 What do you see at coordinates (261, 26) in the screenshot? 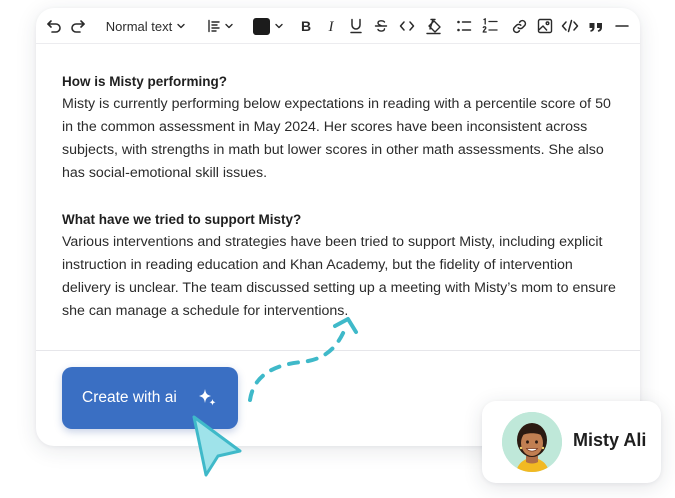
I see `text-color-swatch` at bounding box center [261, 26].